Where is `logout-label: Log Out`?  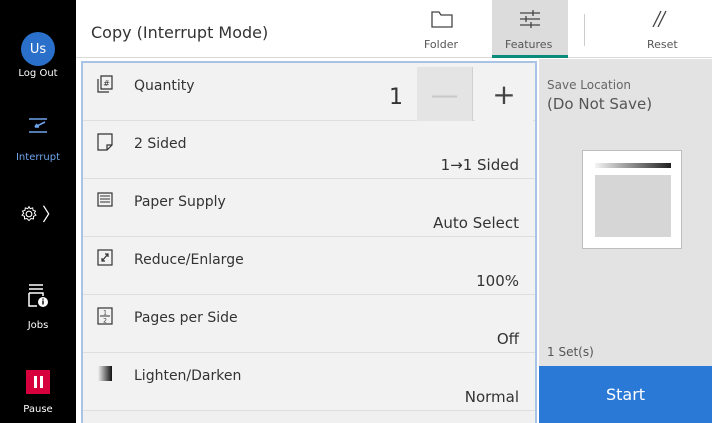
logout-label: Log Out is located at coordinates (38, 73).